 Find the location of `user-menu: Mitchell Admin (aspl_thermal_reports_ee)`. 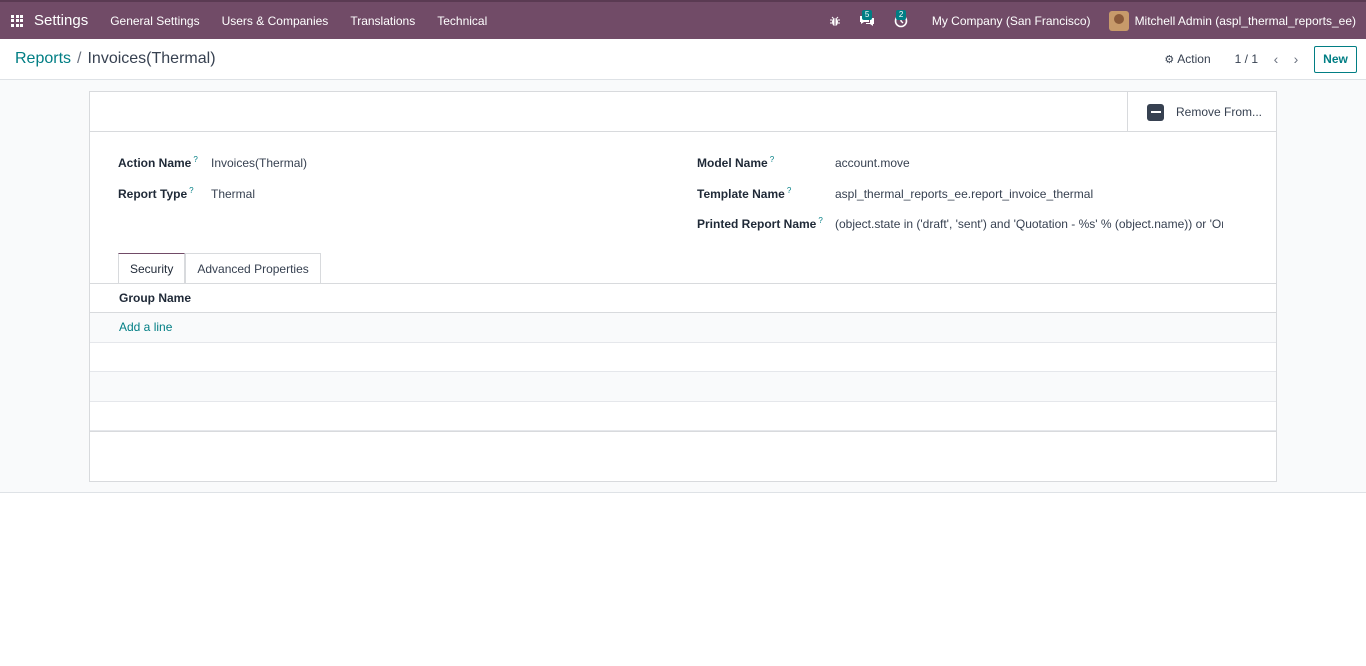

user-menu: Mitchell Admin (aspl_thermal_reports_ee) is located at coordinates (1232, 20).